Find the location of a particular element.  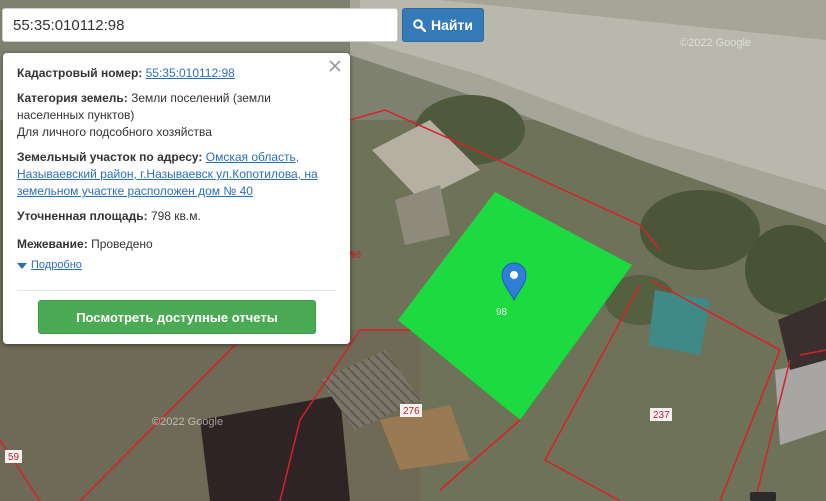

area-value: 798 кв.м. is located at coordinates (175, 216).